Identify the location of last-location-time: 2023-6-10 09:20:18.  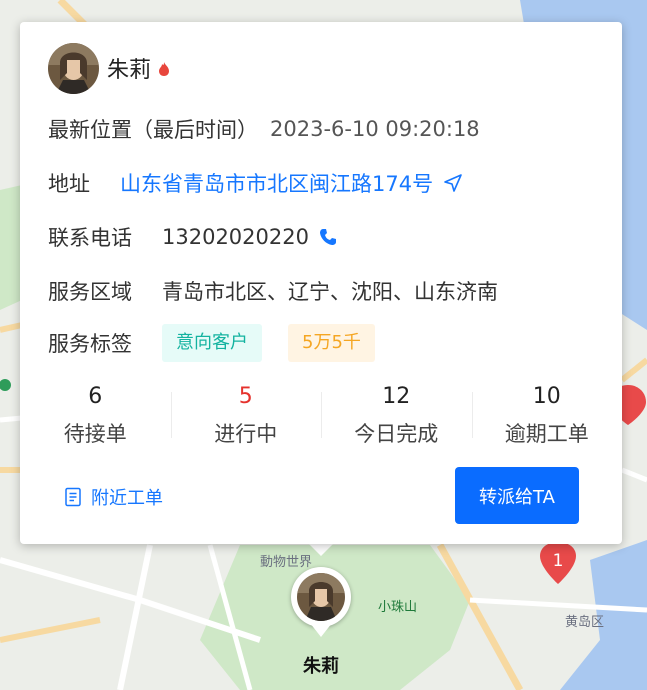
(375, 129).